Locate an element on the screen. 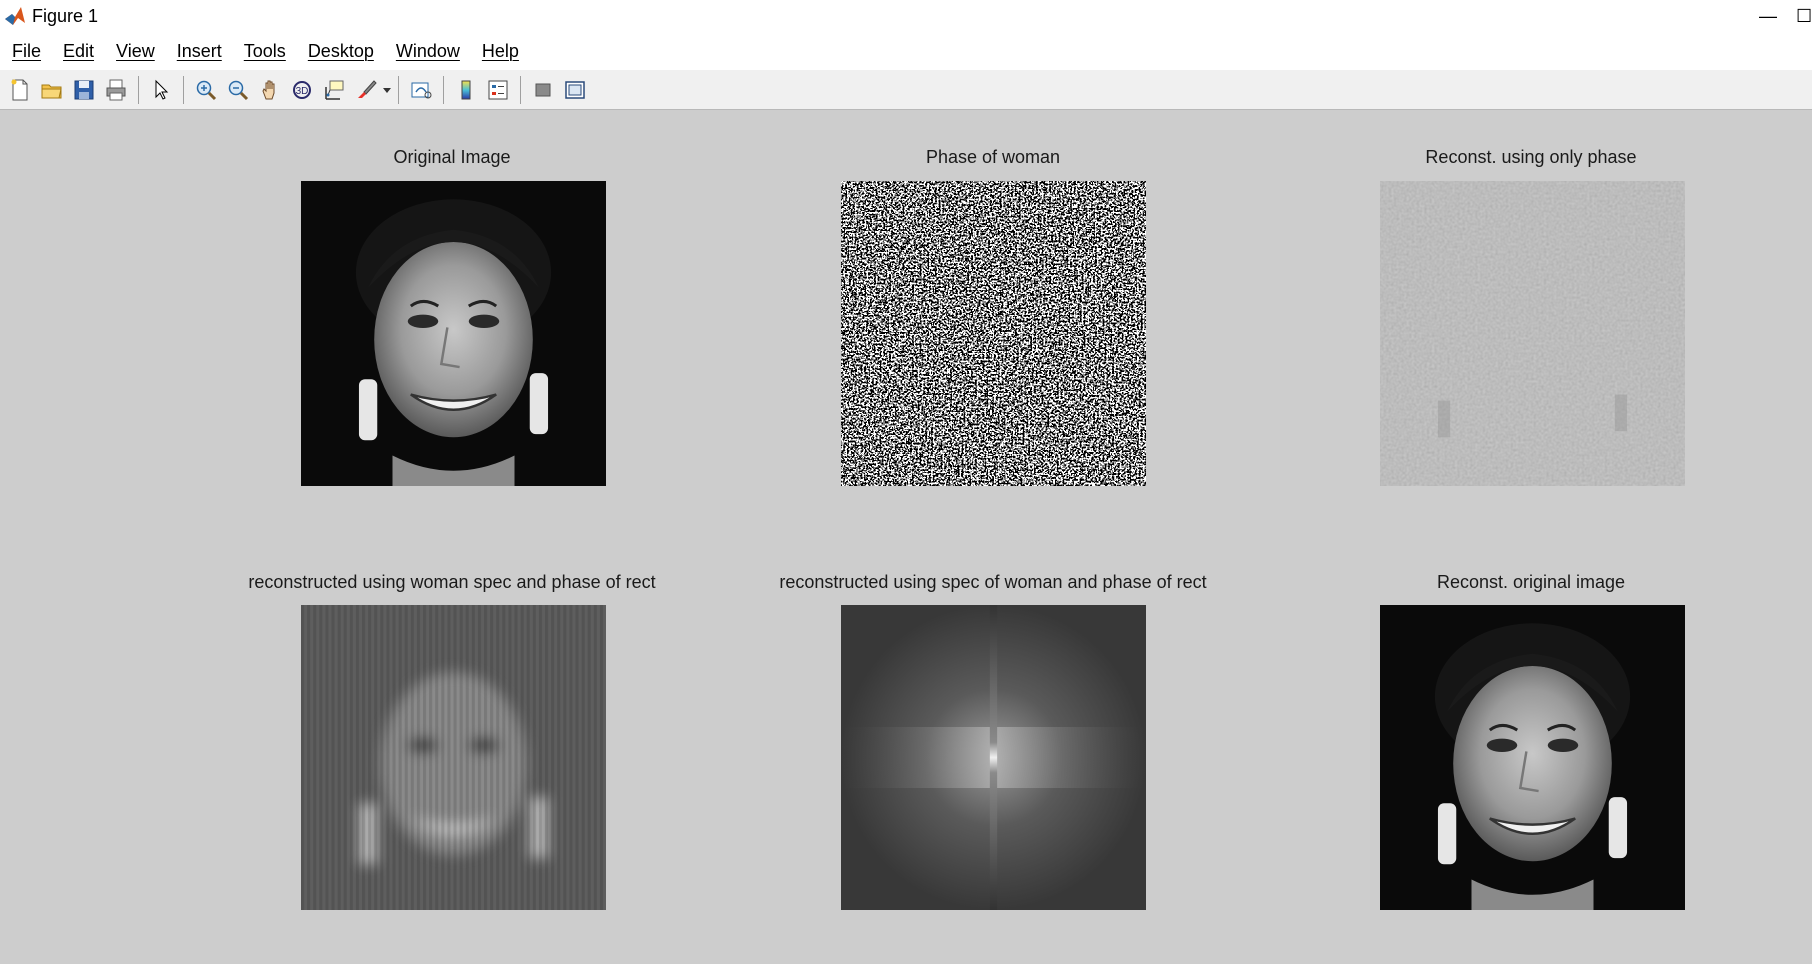  brush-dropdown is located at coordinates (387, 90).